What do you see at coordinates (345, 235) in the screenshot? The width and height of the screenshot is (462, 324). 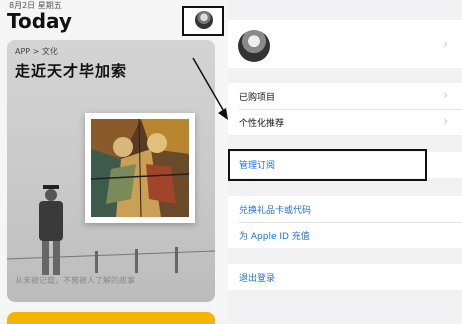 I see `topup-row: 为 Apple ID 充值` at bounding box center [345, 235].